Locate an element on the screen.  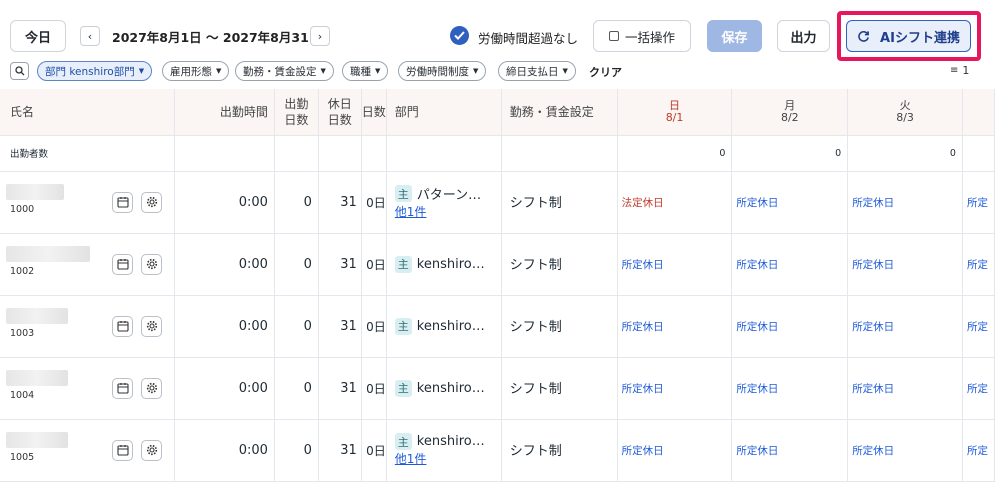
today-button: 今日 is located at coordinates (38, 36).